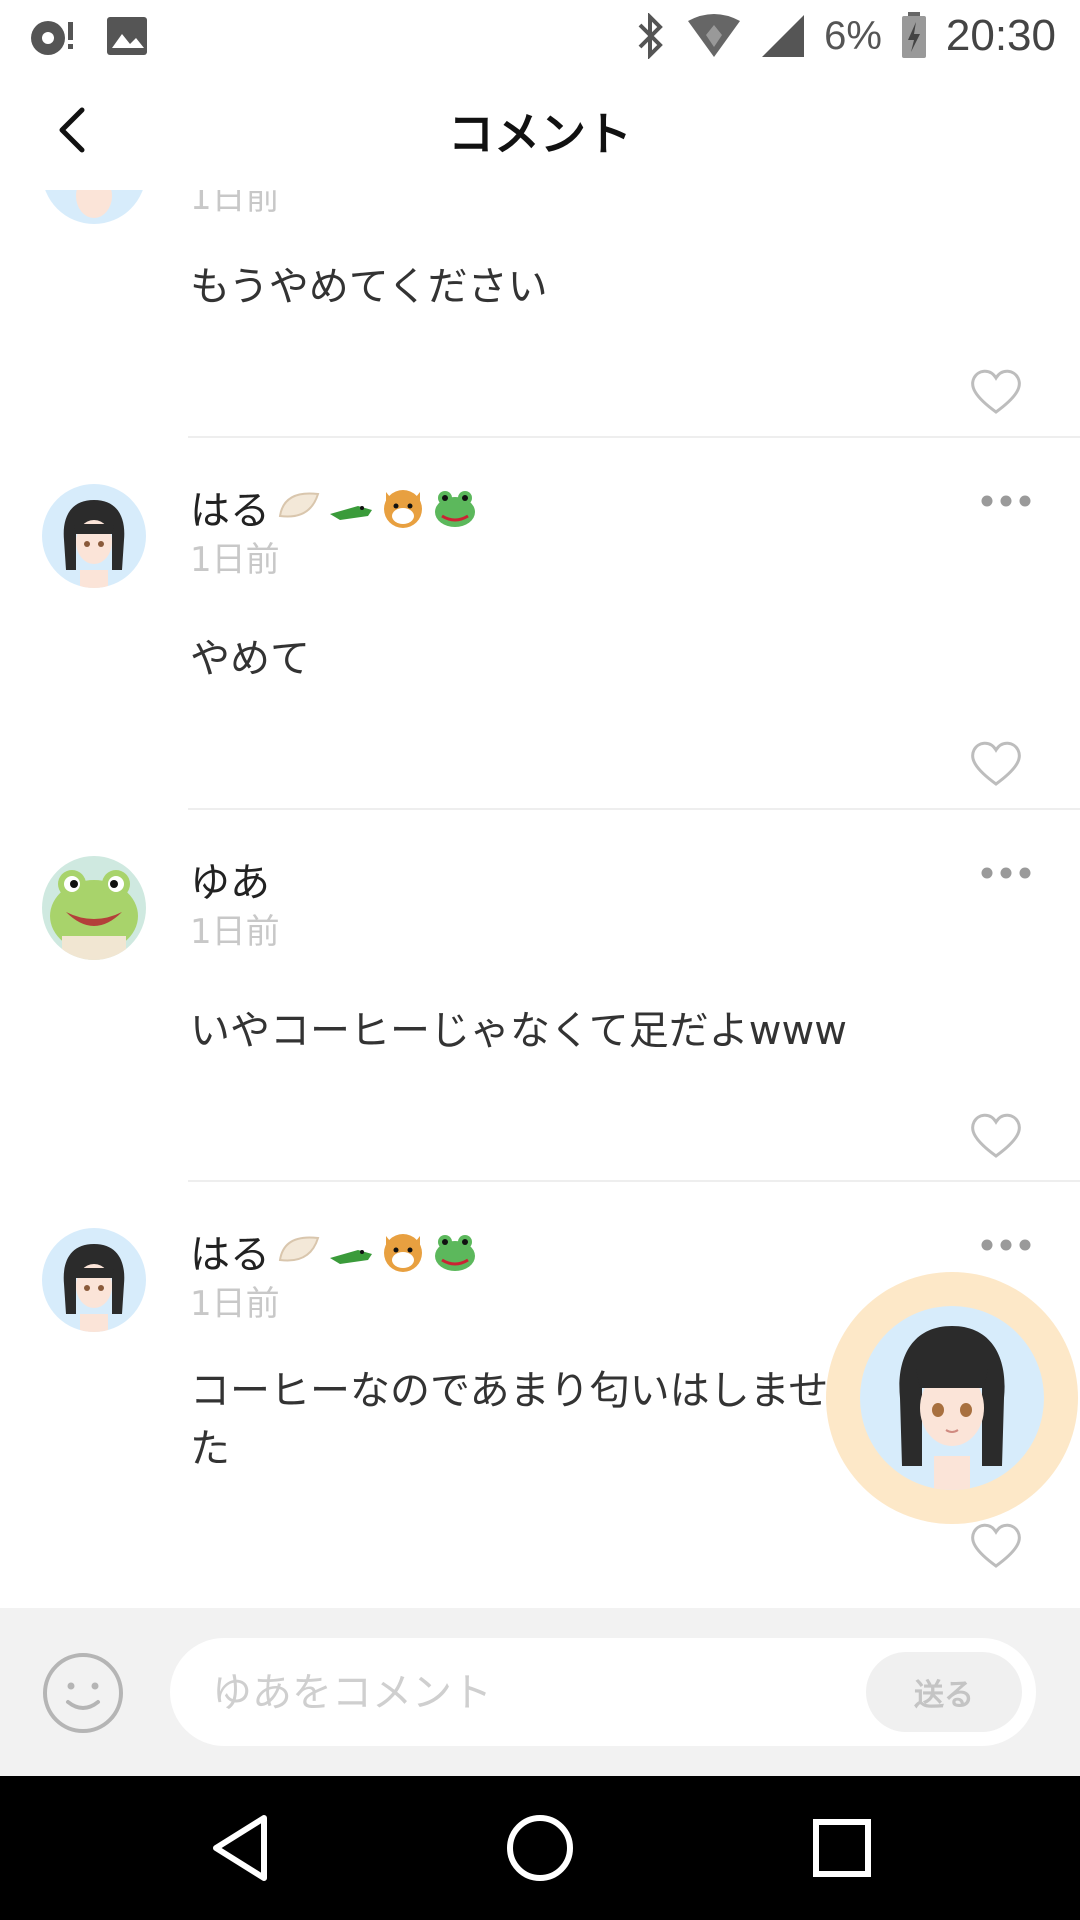 Image resolution: width=1080 pixels, height=1920 pixels. Describe the element at coordinates (714, 35) in the screenshot. I see `wifi-icon` at that location.